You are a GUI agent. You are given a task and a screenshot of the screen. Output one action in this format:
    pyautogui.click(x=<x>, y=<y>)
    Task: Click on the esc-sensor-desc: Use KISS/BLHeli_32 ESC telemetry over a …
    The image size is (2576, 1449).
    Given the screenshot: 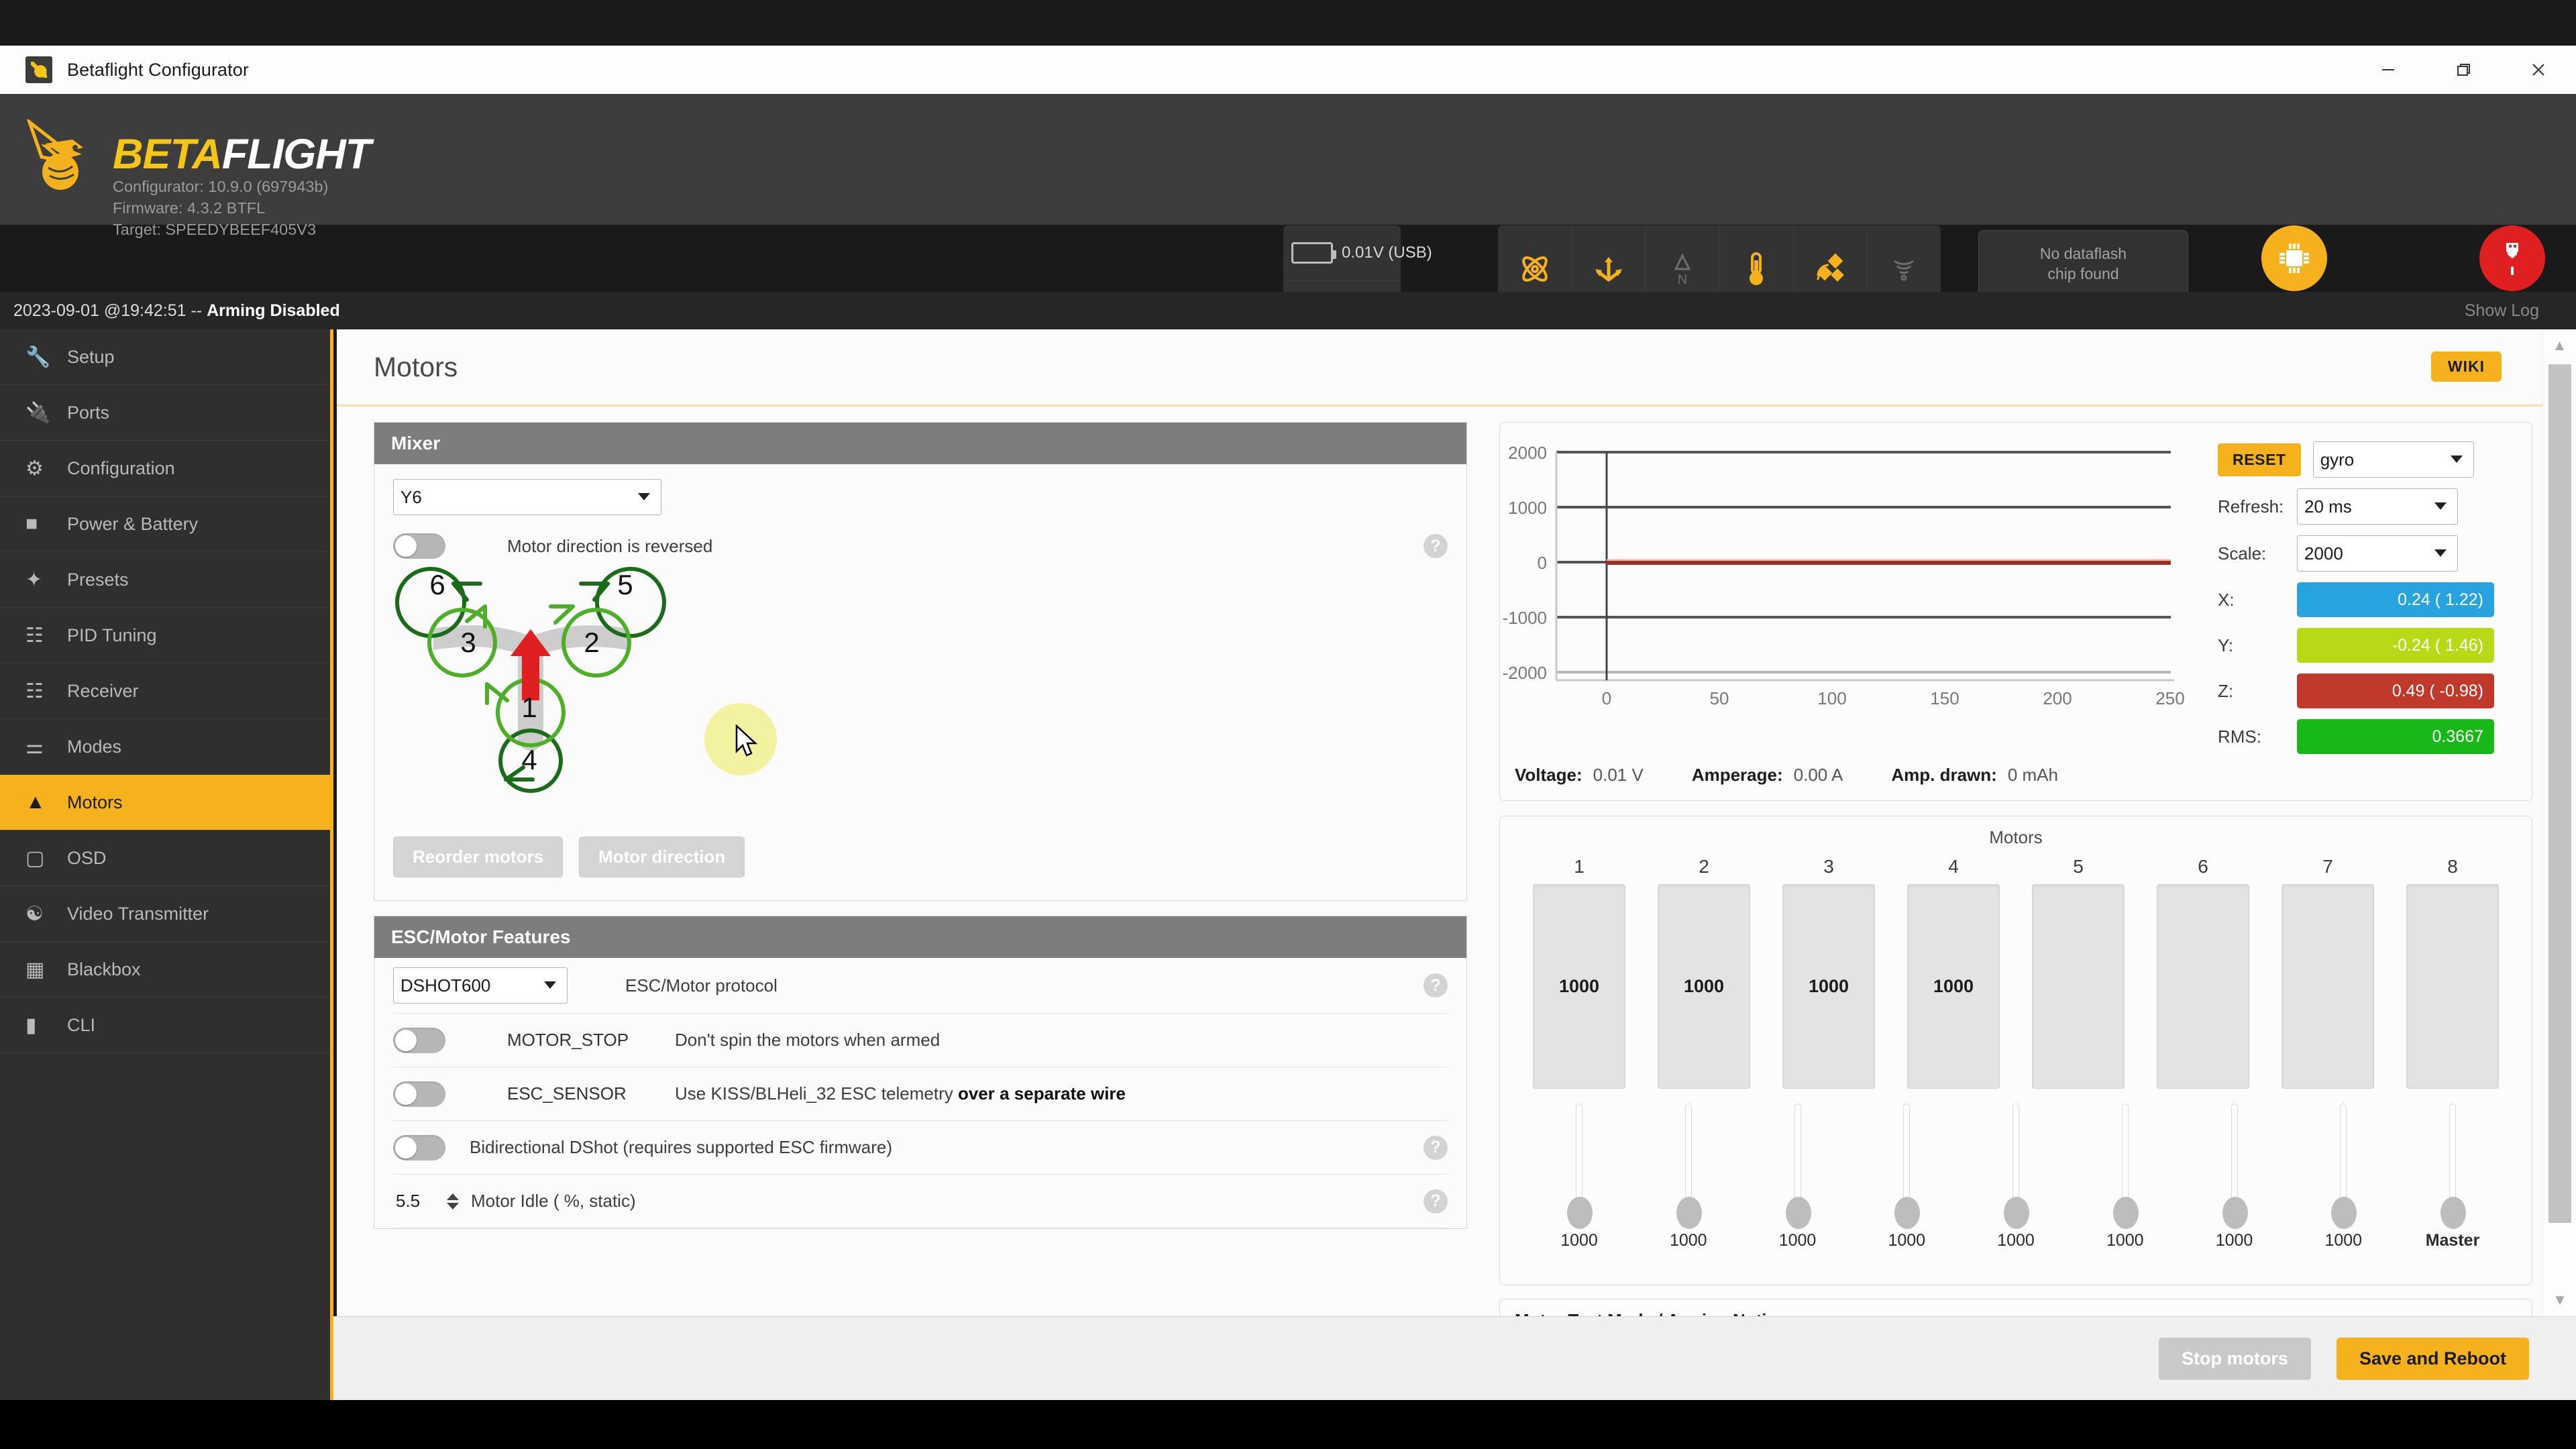 What is the action you would take?
    pyautogui.click(x=900, y=1093)
    